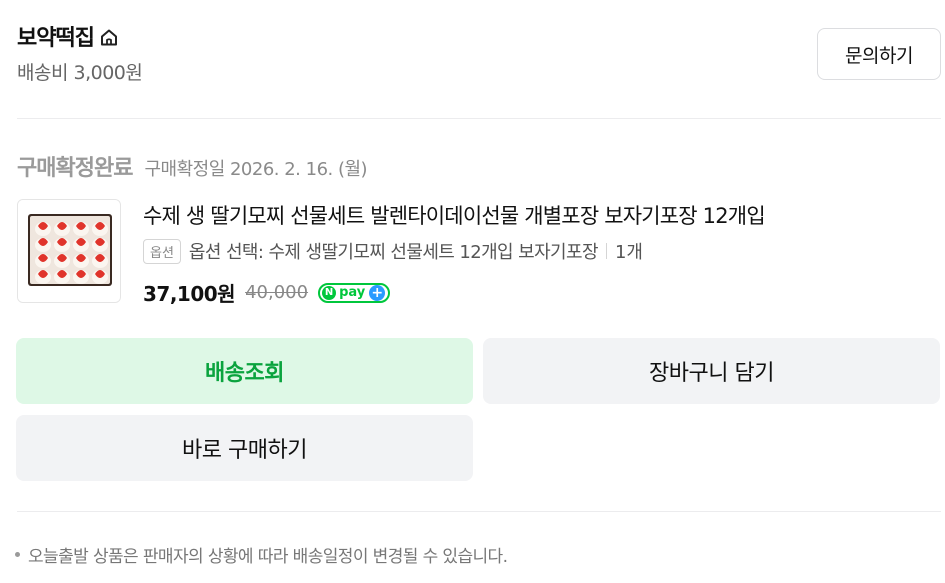 The image size is (945, 583). Describe the element at coordinates (256, 169) in the screenshot. I see `purchase-confirm-date: 구매확정일 2026. 2. 16. (월)` at that location.